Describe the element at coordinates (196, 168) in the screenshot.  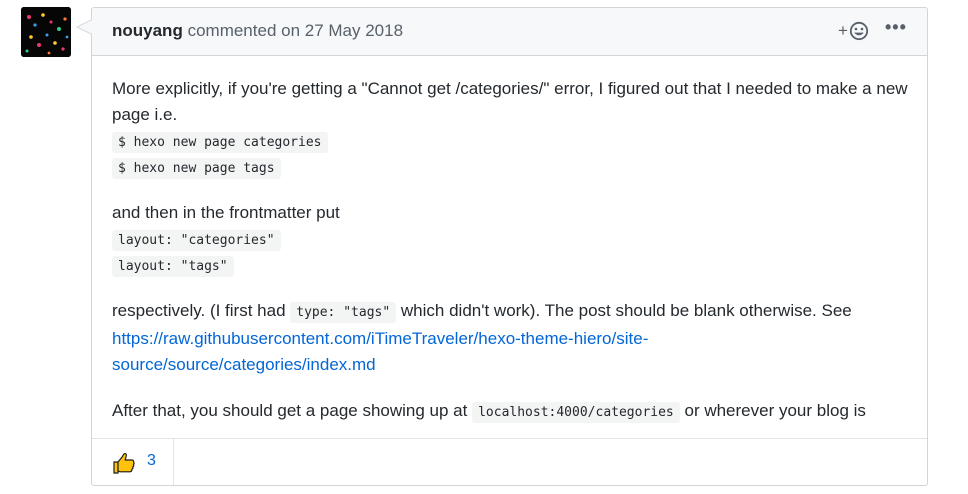
I see `code-line-2: $ hexo new page tags` at that location.